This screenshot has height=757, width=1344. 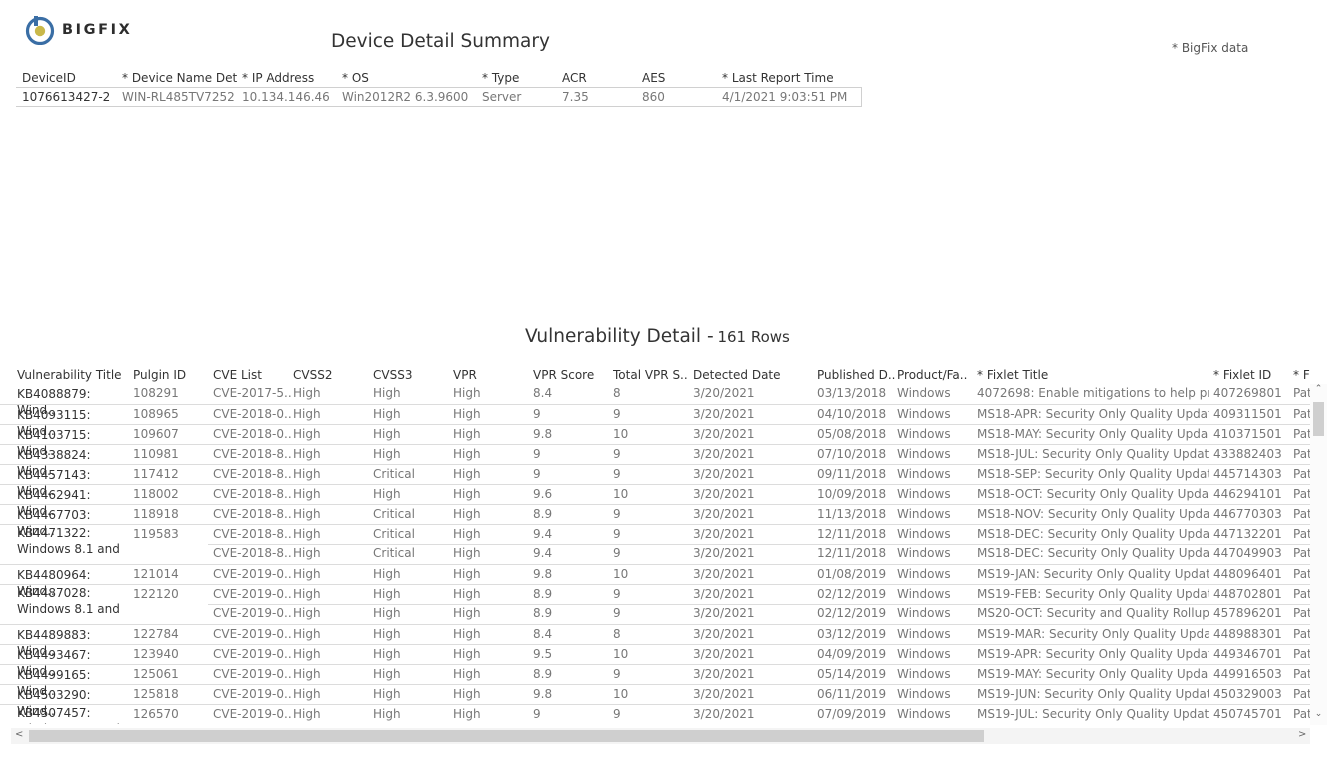 What do you see at coordinates (1318, 554) in the screenshot?
I see `vertical-scrollbar: ⌃ ⌄` at bounding box center [1318, 554].